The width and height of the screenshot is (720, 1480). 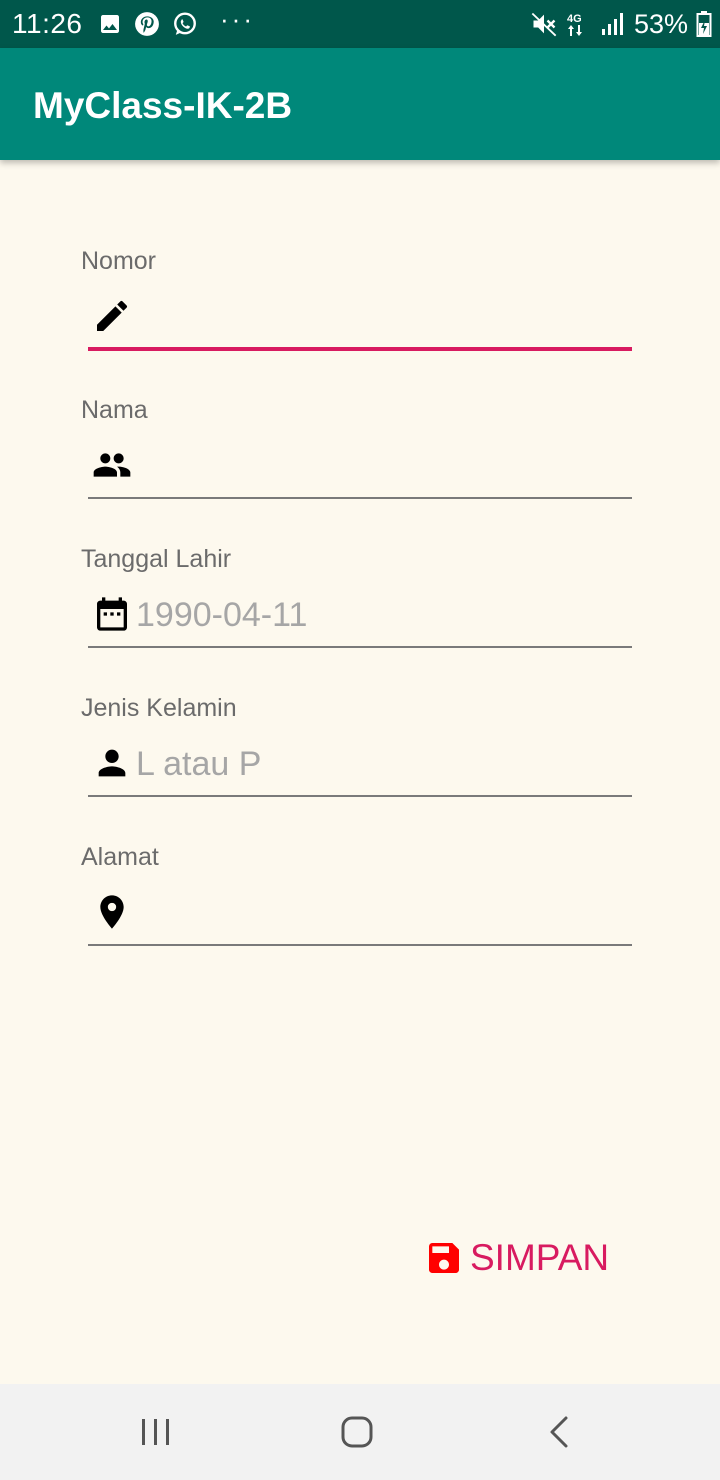 I want to click on save-label: SIMPAN, so click(x=540, y=1257).